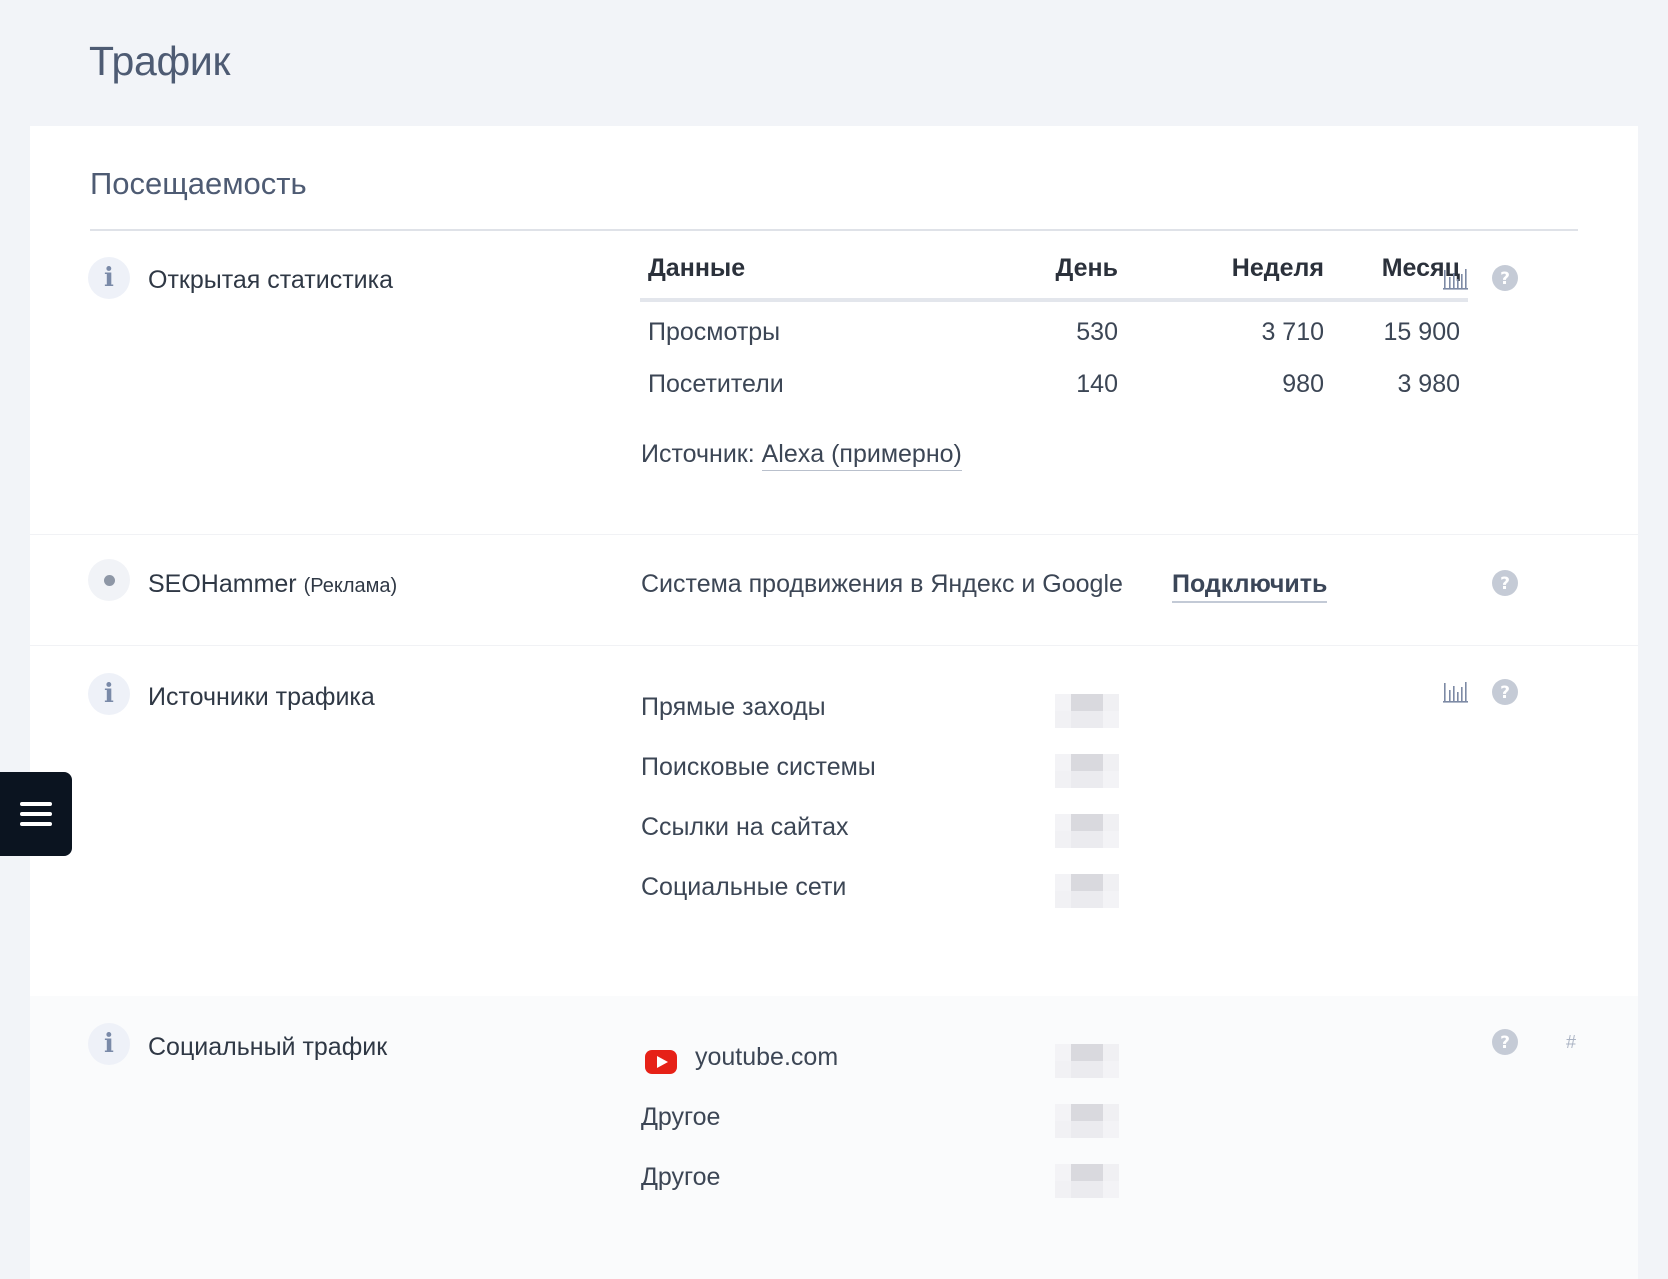 The width and height of the screenshot is (1668, 1279). What do you see at coordinates (350, 586) in the screenshot?
I see `seohammer-ad-tag: (Реклама)` at bounding box center [350, 586].